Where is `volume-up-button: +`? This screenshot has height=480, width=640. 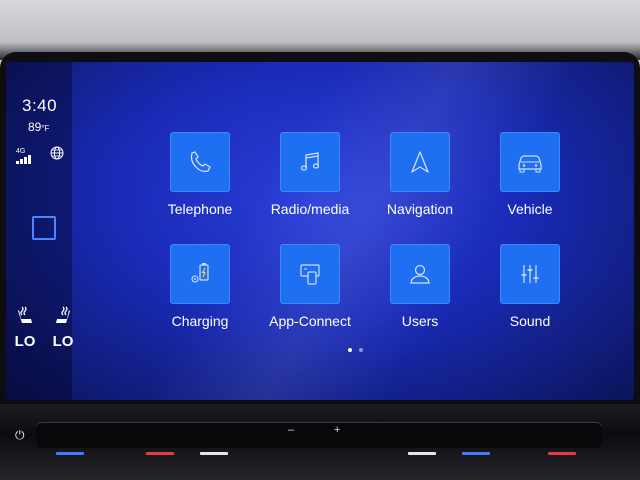
volume-up-button: + is located at coordinates (337, 430).